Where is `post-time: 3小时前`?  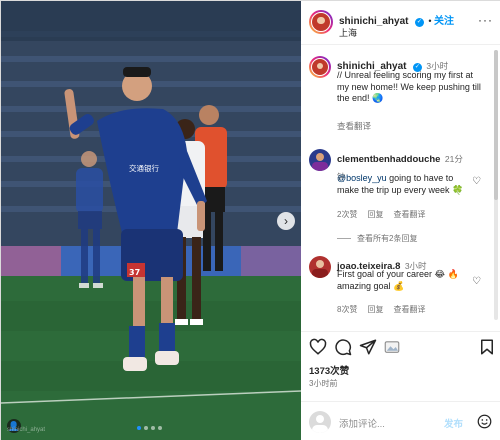 post-time: 3小时前 is located at coordinates (323, 383).